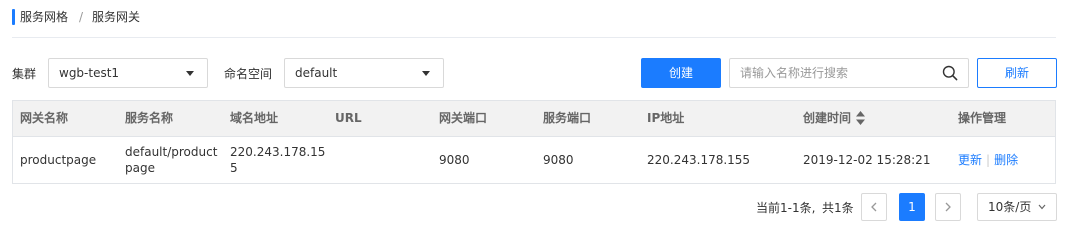  What do you see at coordinates (248, 74) in the screenshot?
I see `namespace-label: 命名空间` at bounding box center [248, 74].